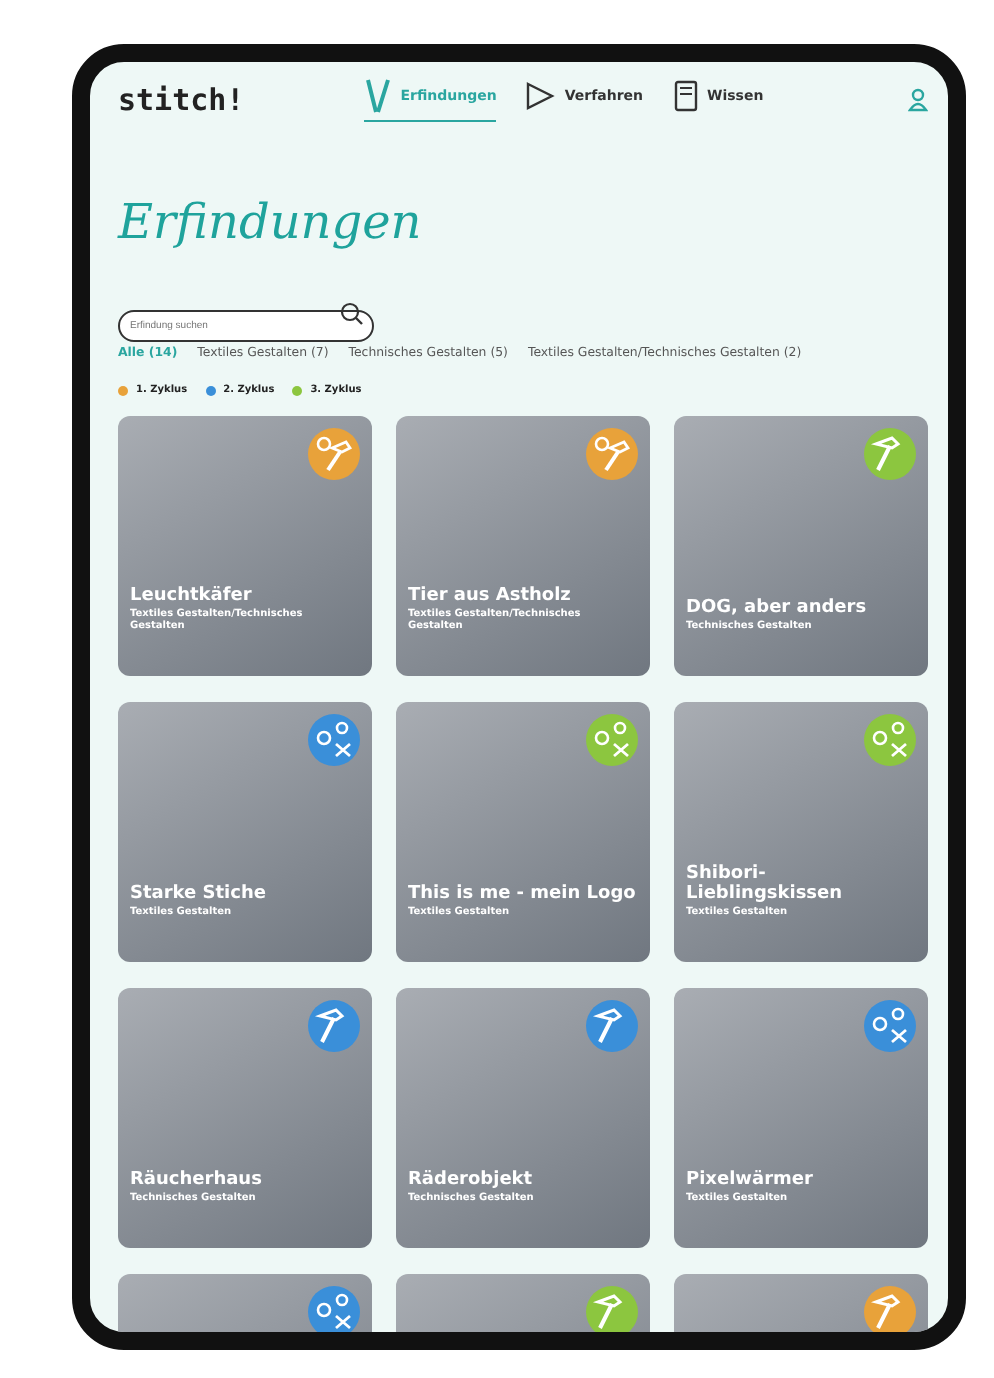  What do you see at coordinates (750, 1180) in the screenshot?
I see `card-title: Pixelwärmer` at bounding box center [750, 1180].